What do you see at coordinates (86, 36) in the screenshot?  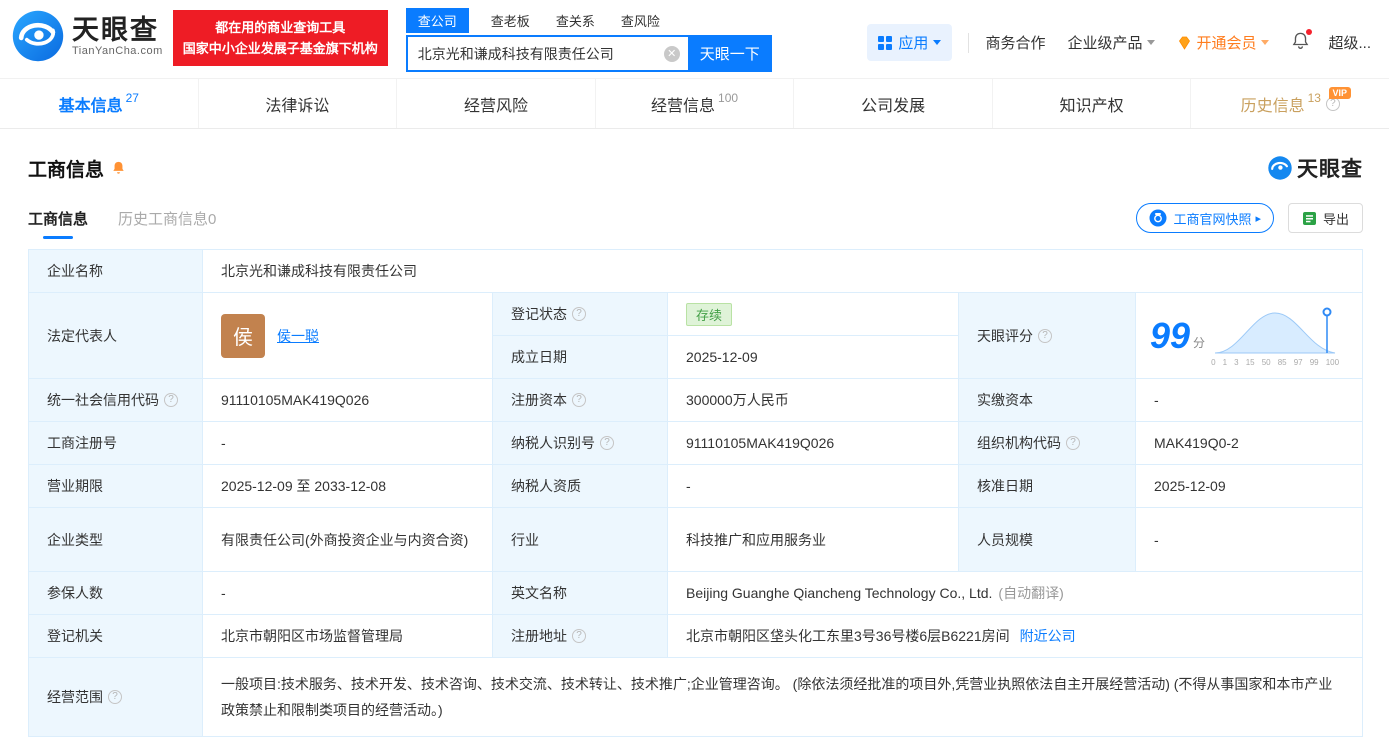 I see `brand-logo: 天眼查 TianYanCha.com` at bounding box center [86, 36].